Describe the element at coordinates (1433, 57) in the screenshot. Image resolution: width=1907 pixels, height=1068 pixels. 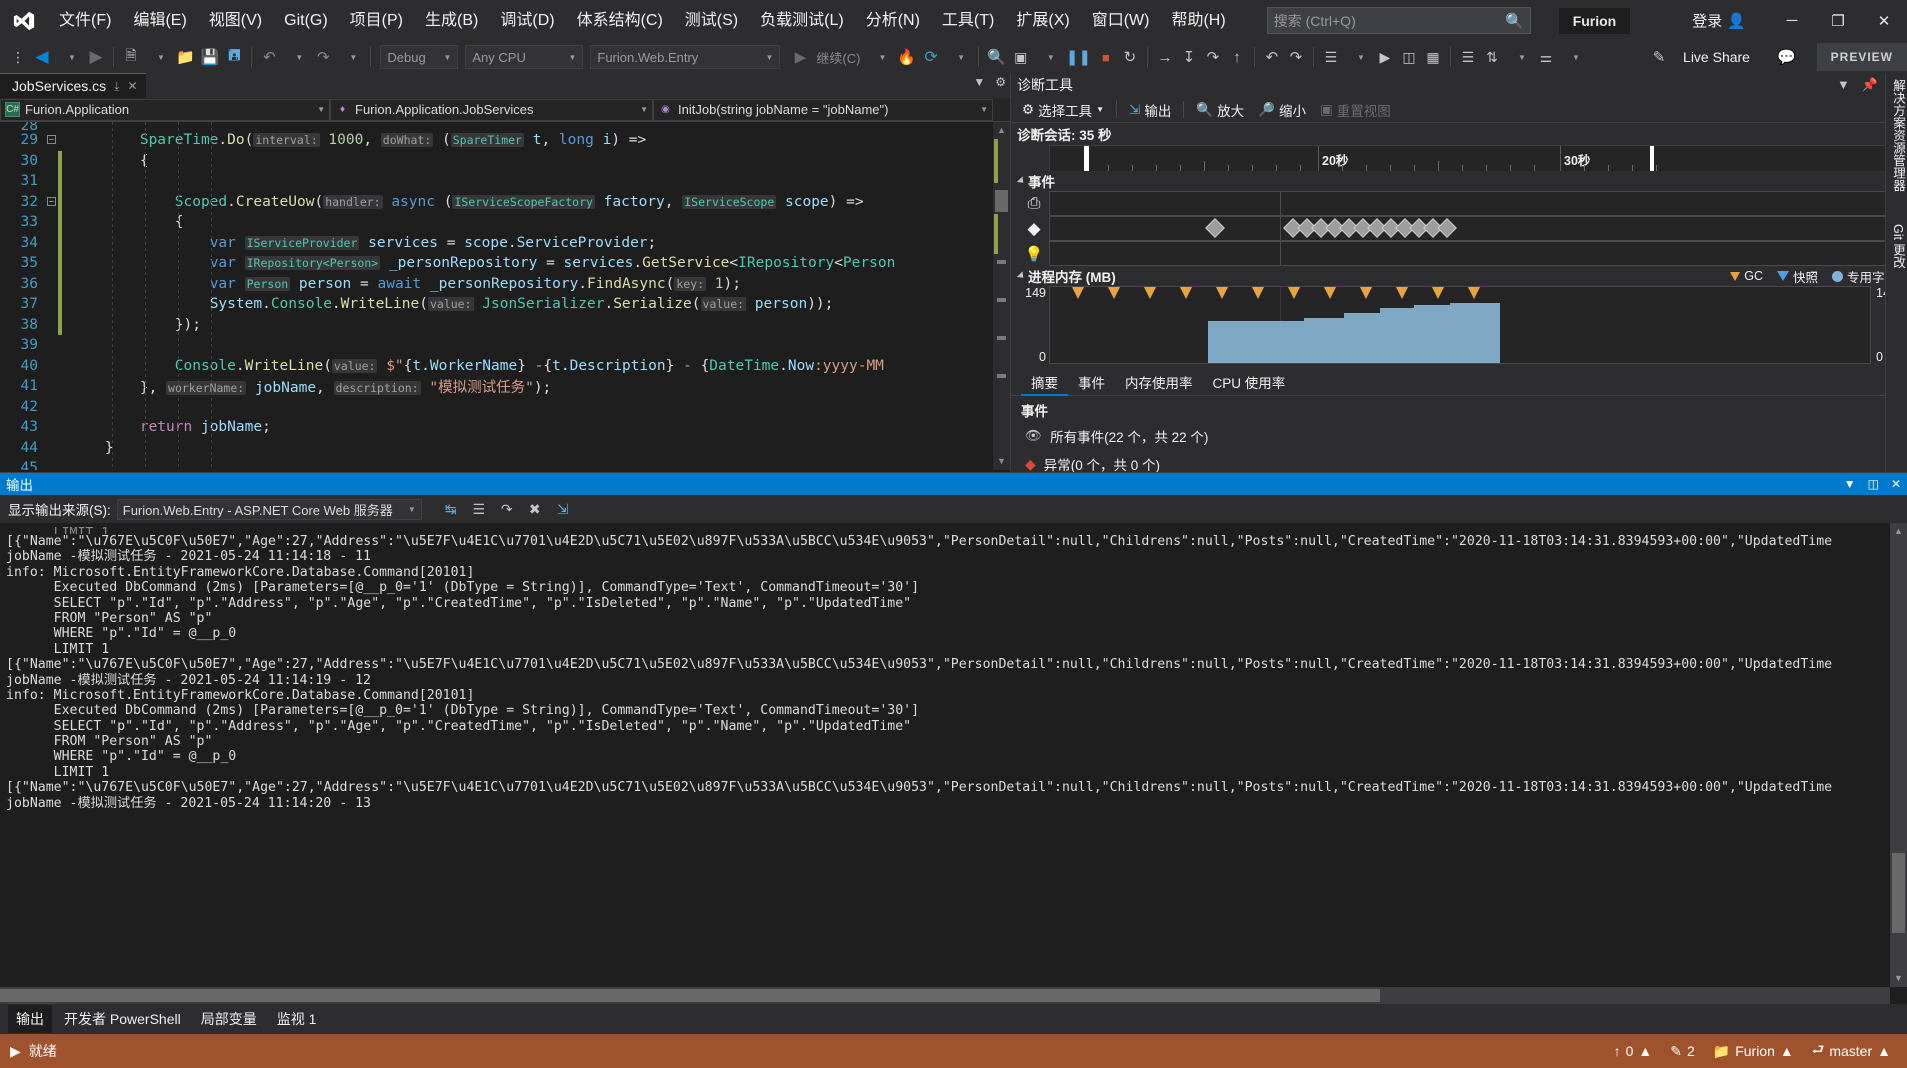
I see `compare-icon: ▦` at that location.